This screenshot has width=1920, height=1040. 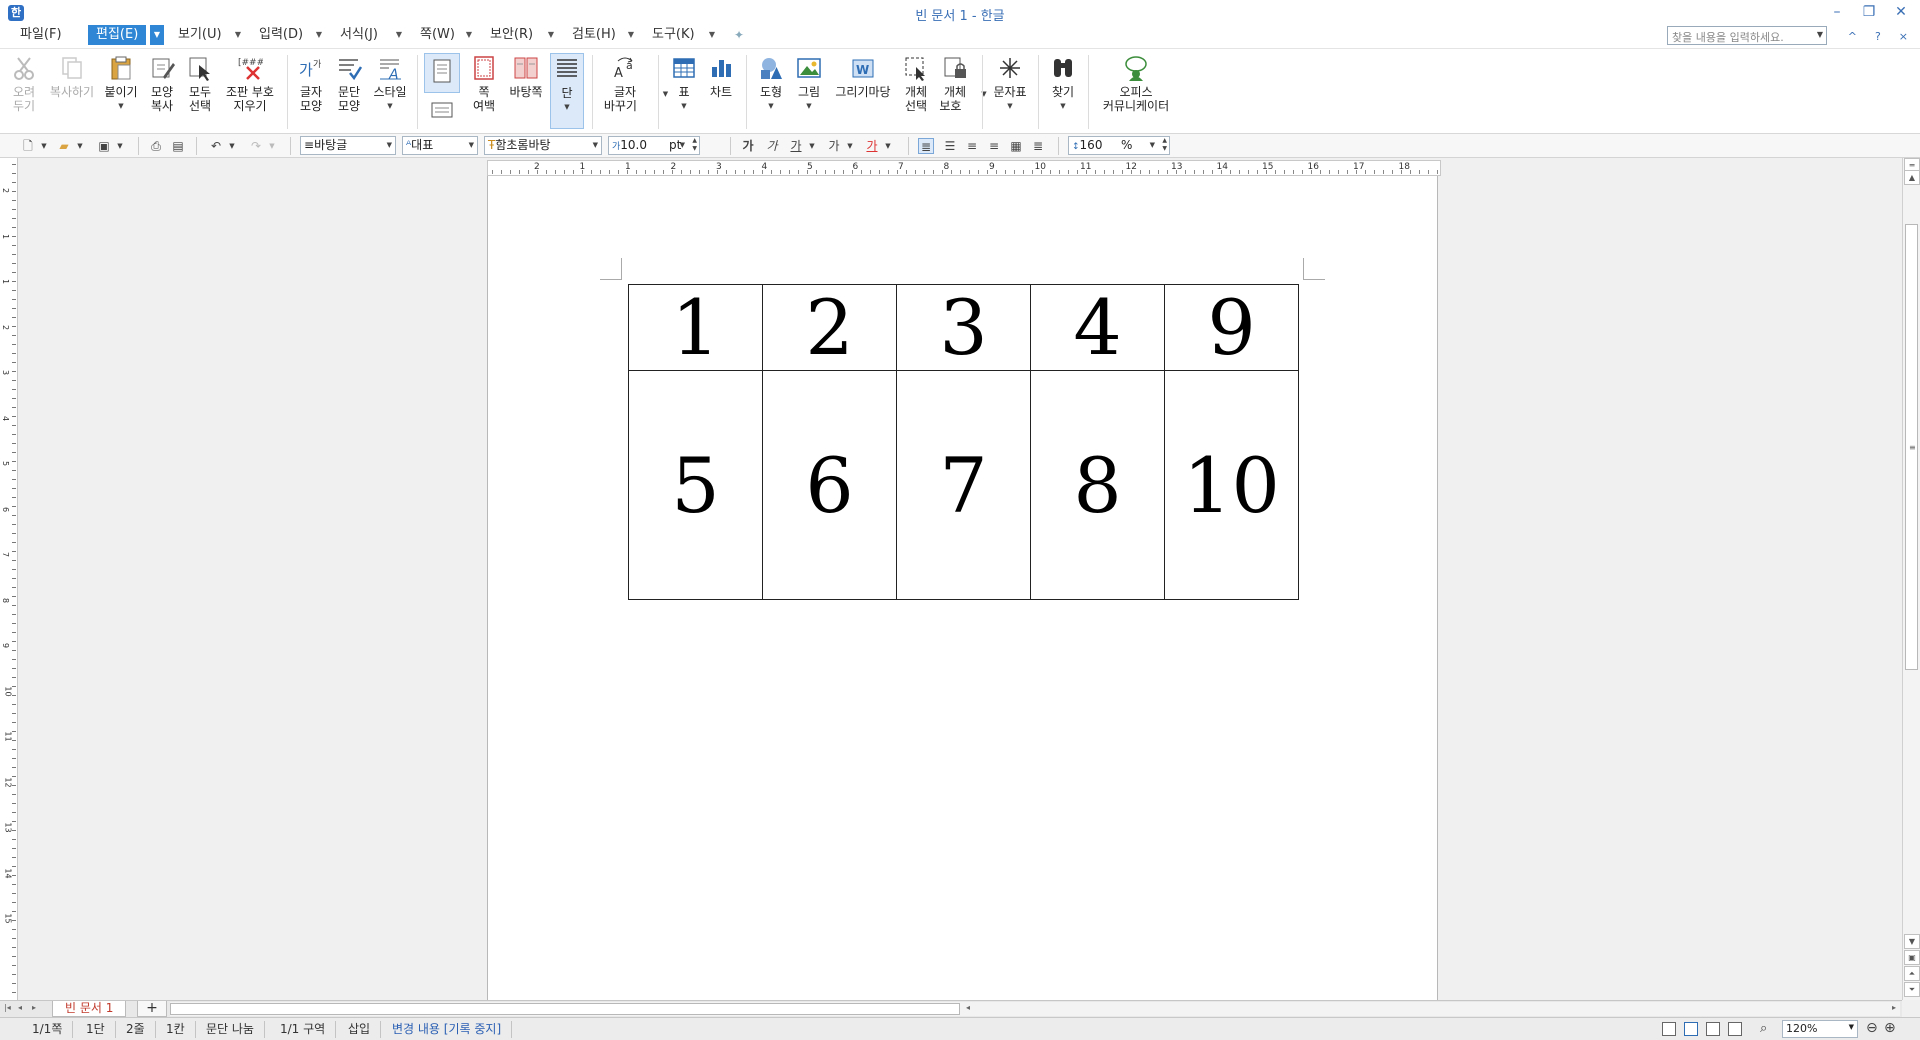 What do you see at coordinates (272, 146) in the screenshot?
I see `redo-dropdown-icon: ▼` at bounding box center [272, 146].